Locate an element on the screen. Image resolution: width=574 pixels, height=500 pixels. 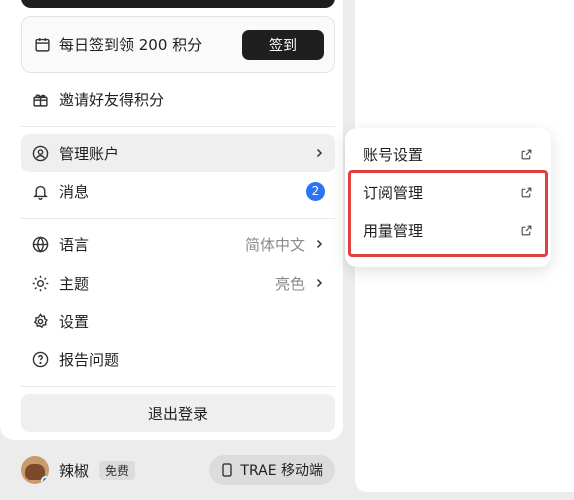
report-issue-item: 报告问题 is located at coordinates (178, 359).